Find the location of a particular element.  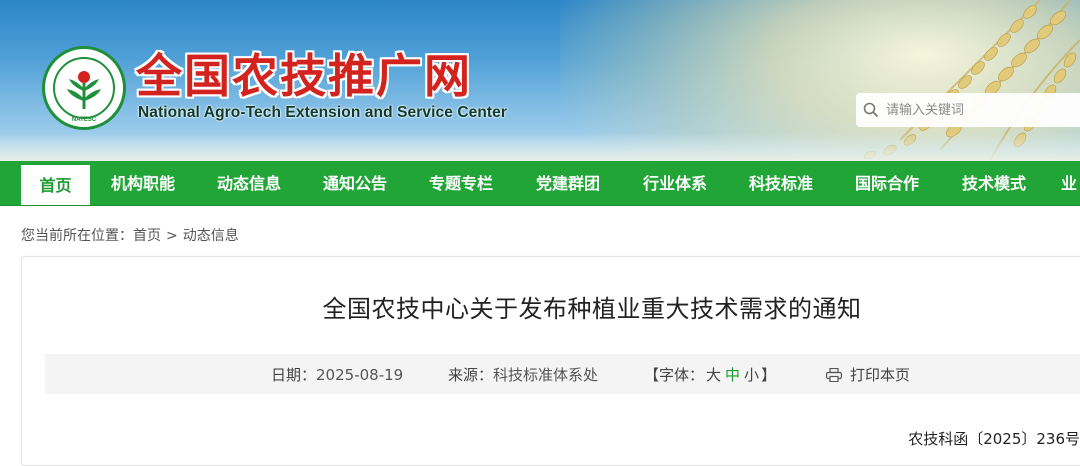

search-icon is located at coordinates (871, 110).